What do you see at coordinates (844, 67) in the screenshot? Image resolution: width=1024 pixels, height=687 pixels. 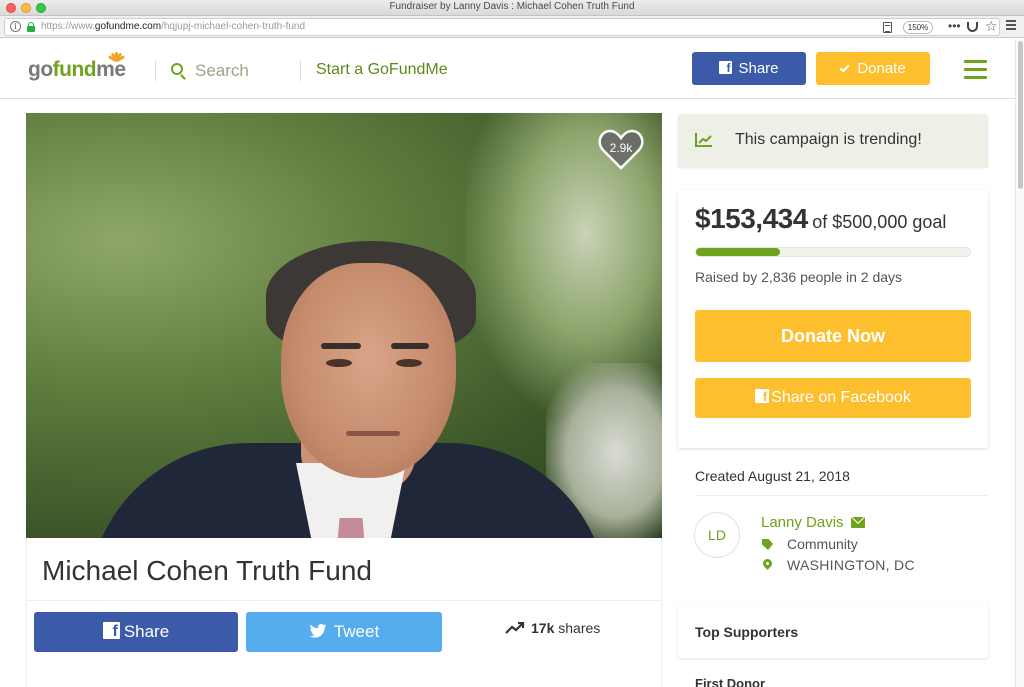 I see `check-icon` at bounding box center [844, 67].